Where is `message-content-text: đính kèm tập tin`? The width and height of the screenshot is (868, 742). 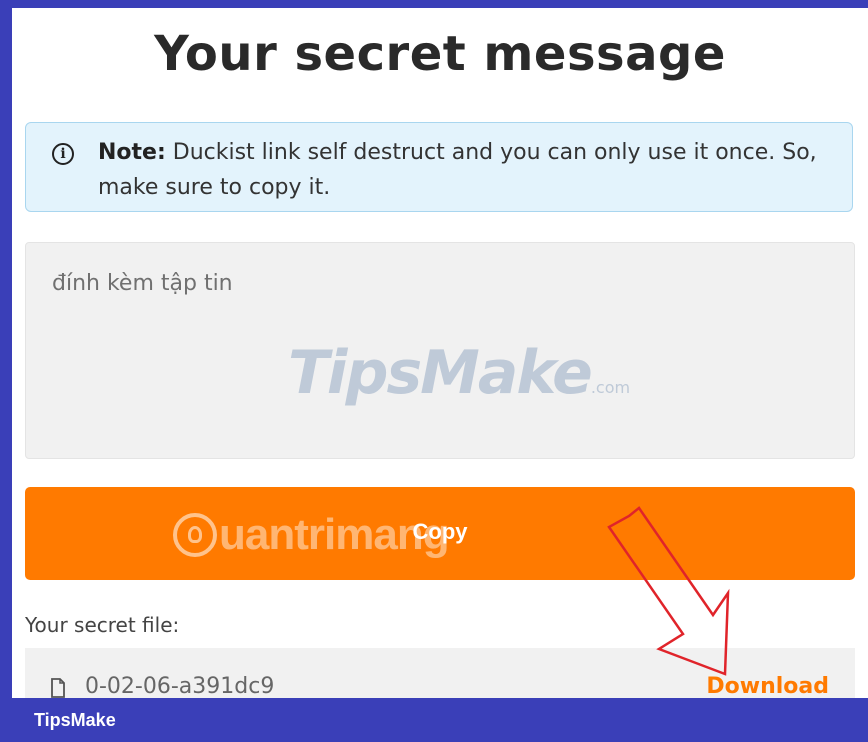 message-content-text: đính kèm tập tin is located at coordinates (142, 283).